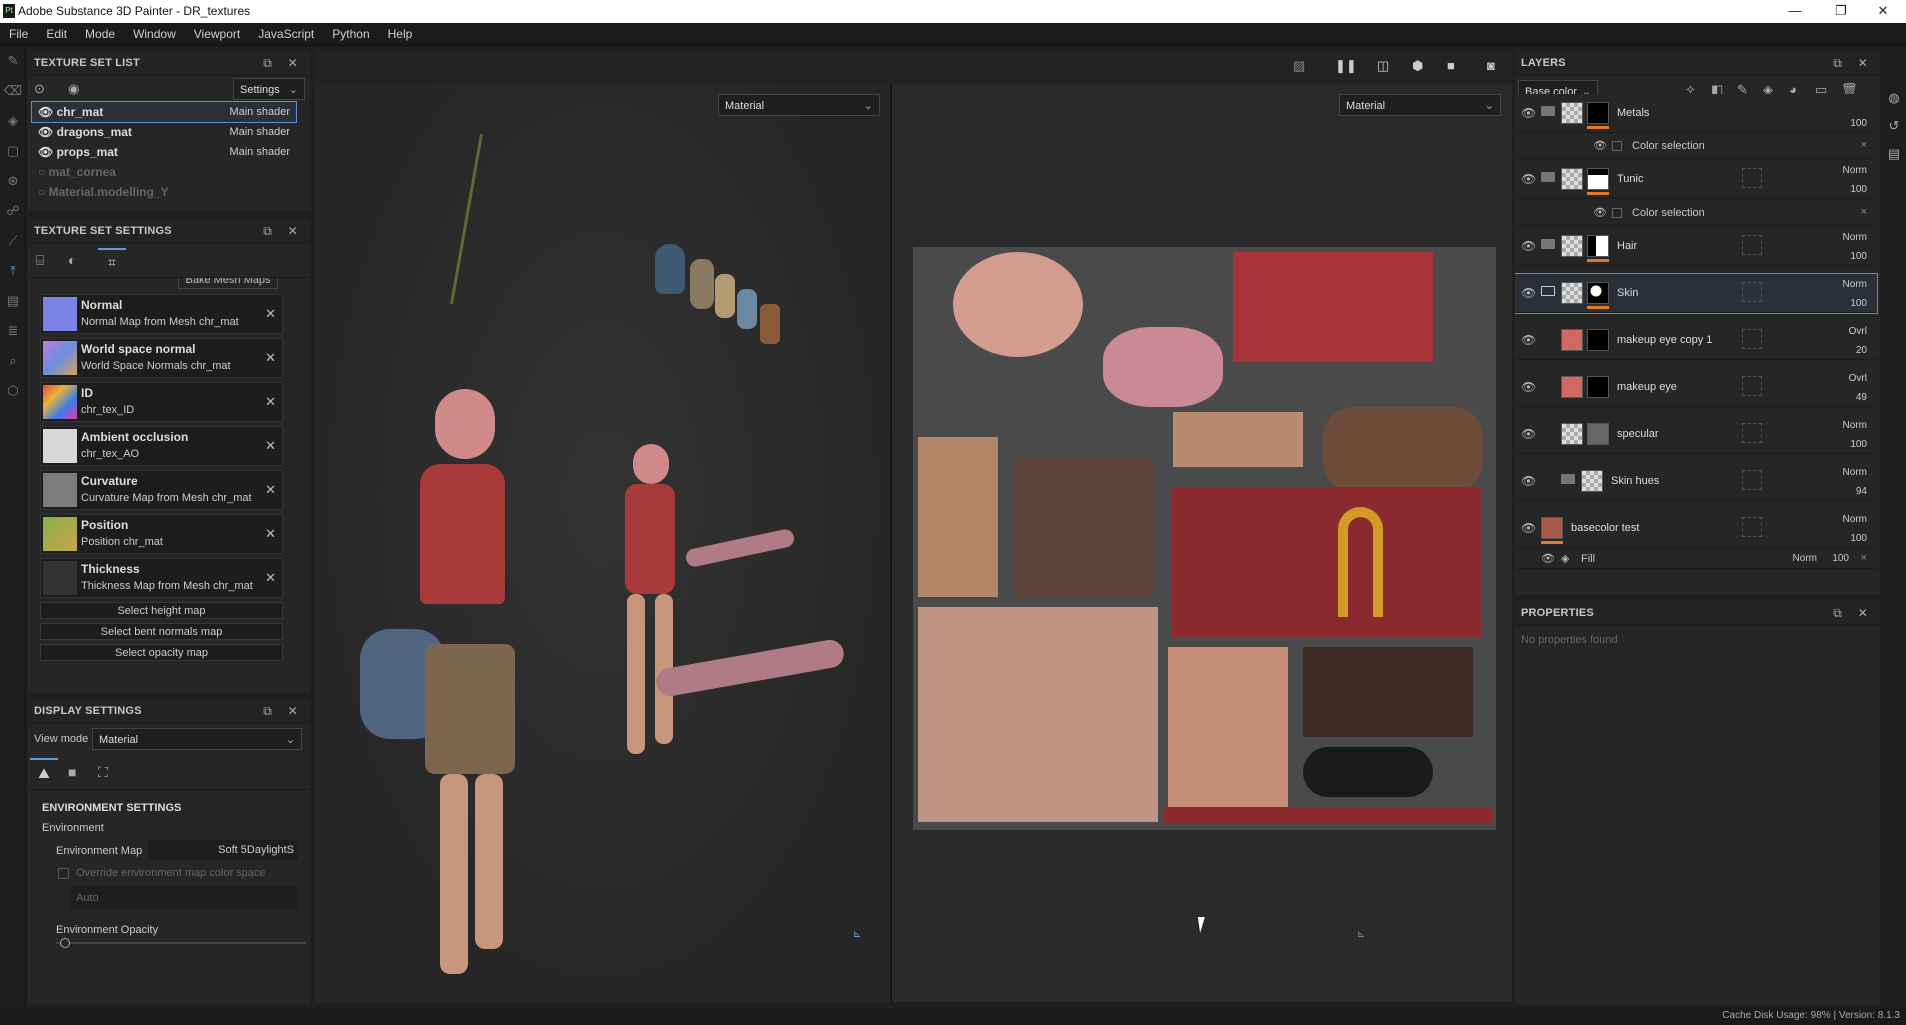  What do you see at coordinates (161, 534) in the screenshot?
I see `mesh-map-slot: Position Position chr_mat ✕` at bounding box center [161, 534].